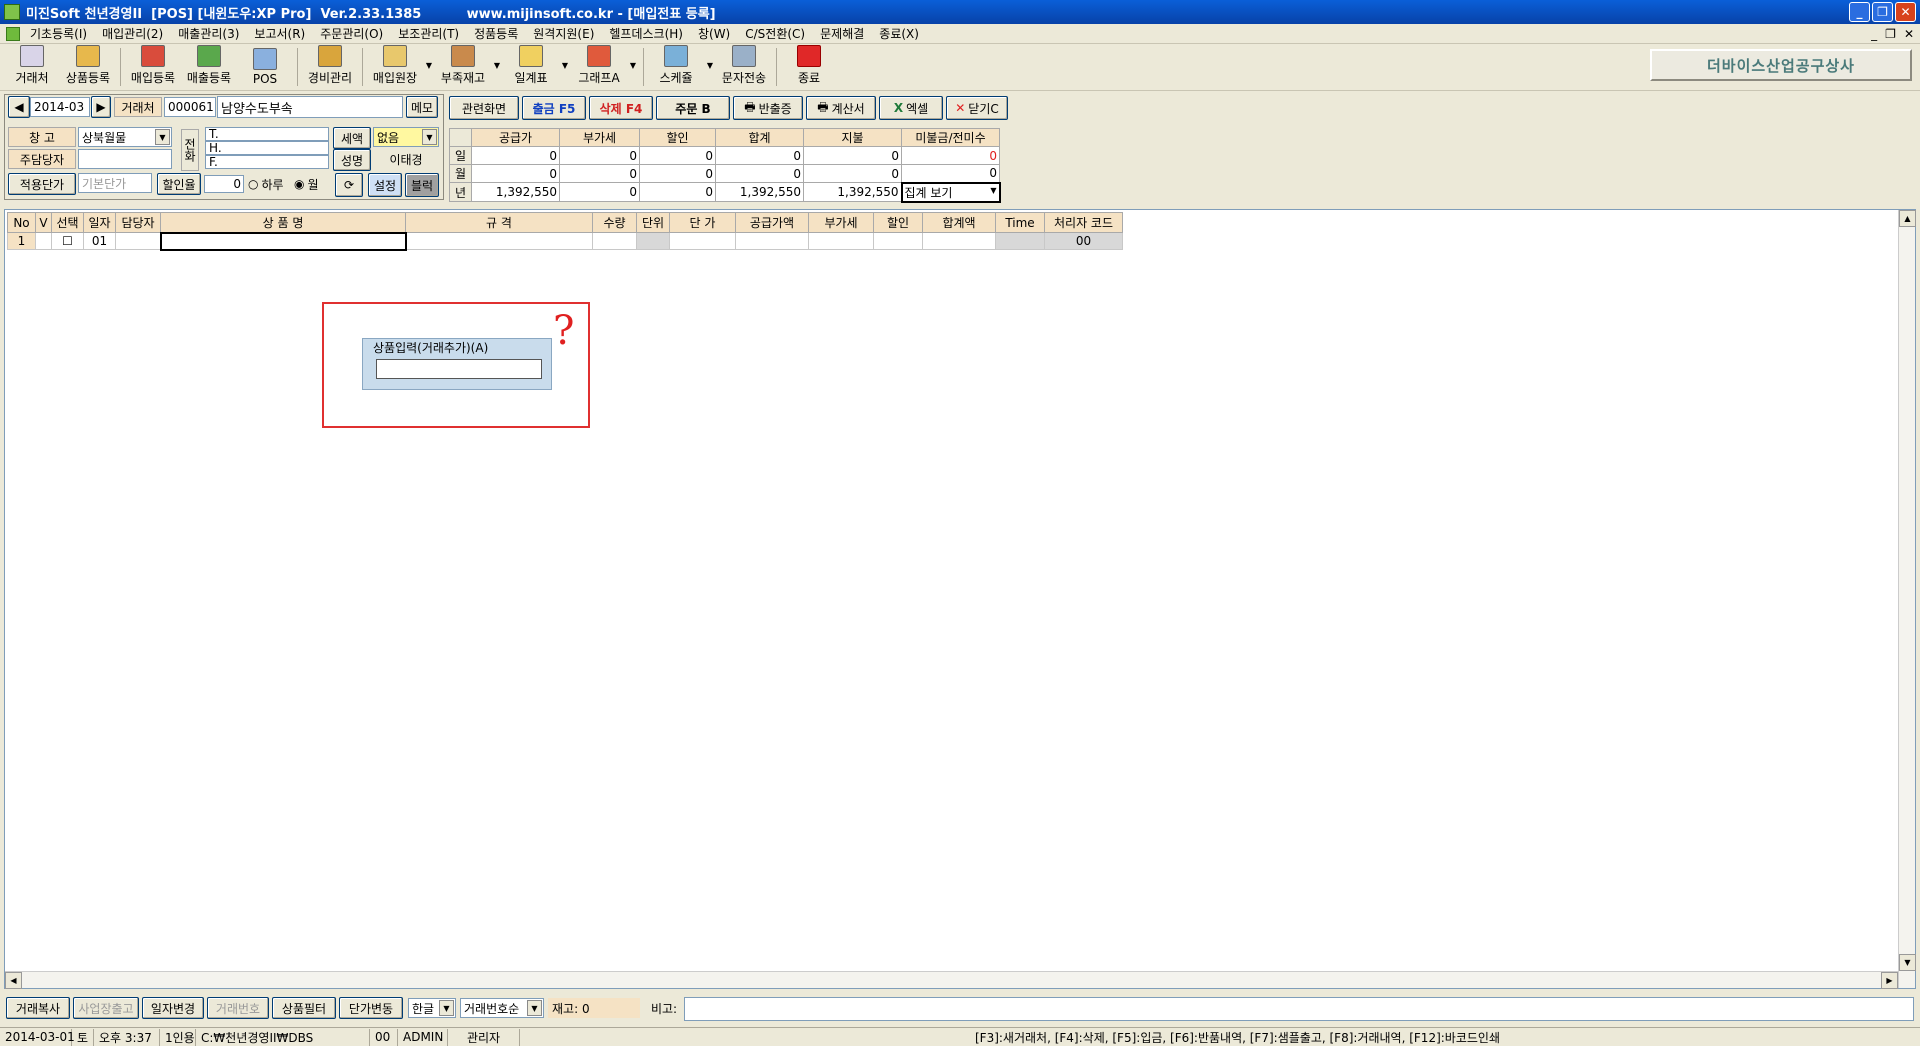 This screenshot has width=1920, height=1046. Describe the element at coordinates (1889, 980) in the screenshot. I see `scroll-right-icon: ▶` at that location.